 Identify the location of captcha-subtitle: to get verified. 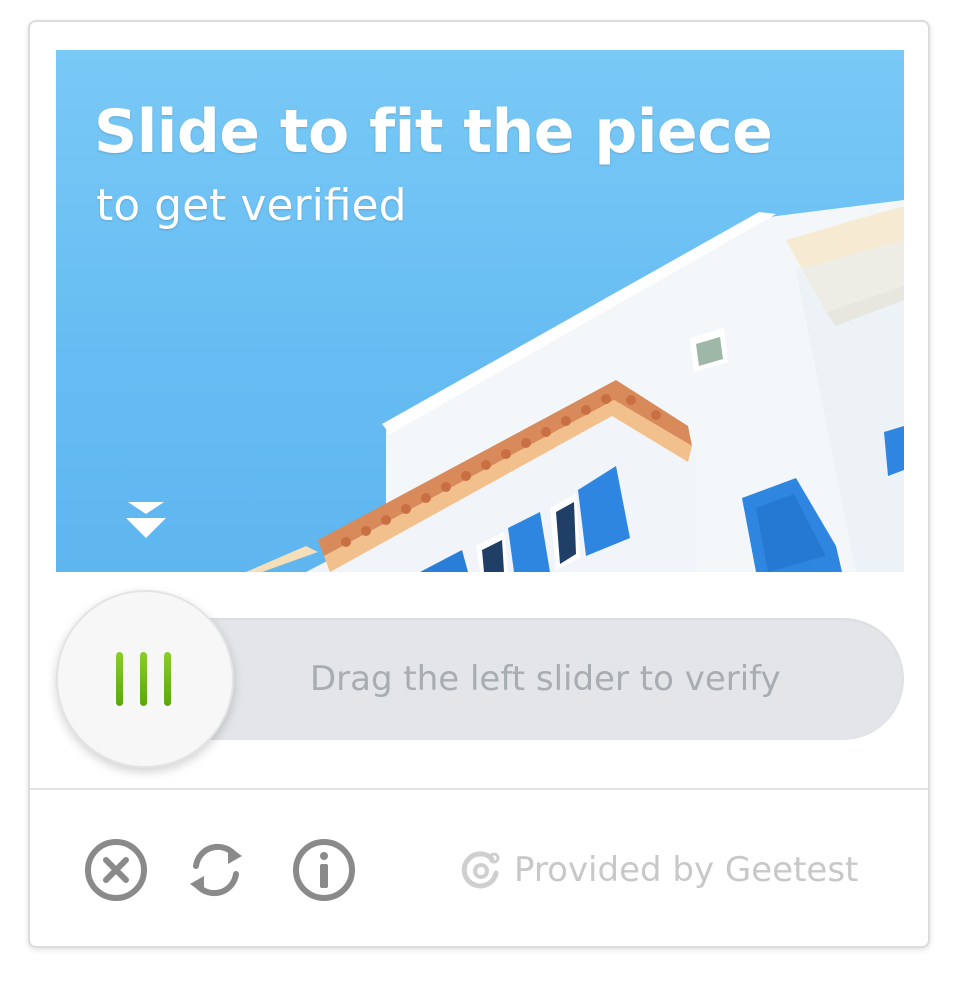
(251, 205).